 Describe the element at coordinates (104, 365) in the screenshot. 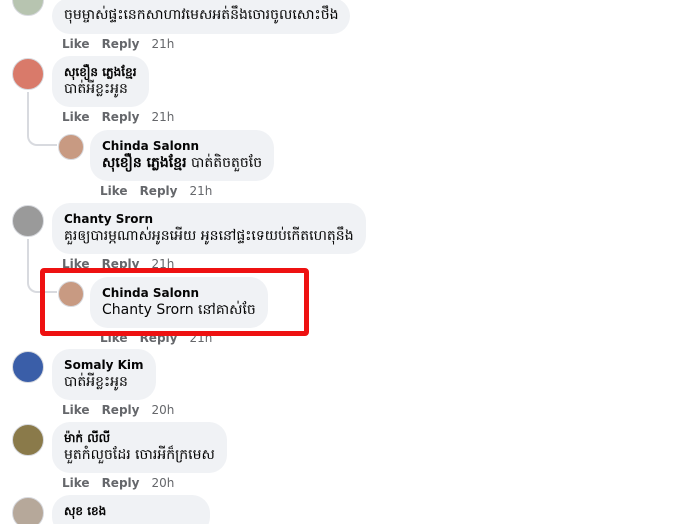

I see `comment-author: Somaly Kim` at that location.